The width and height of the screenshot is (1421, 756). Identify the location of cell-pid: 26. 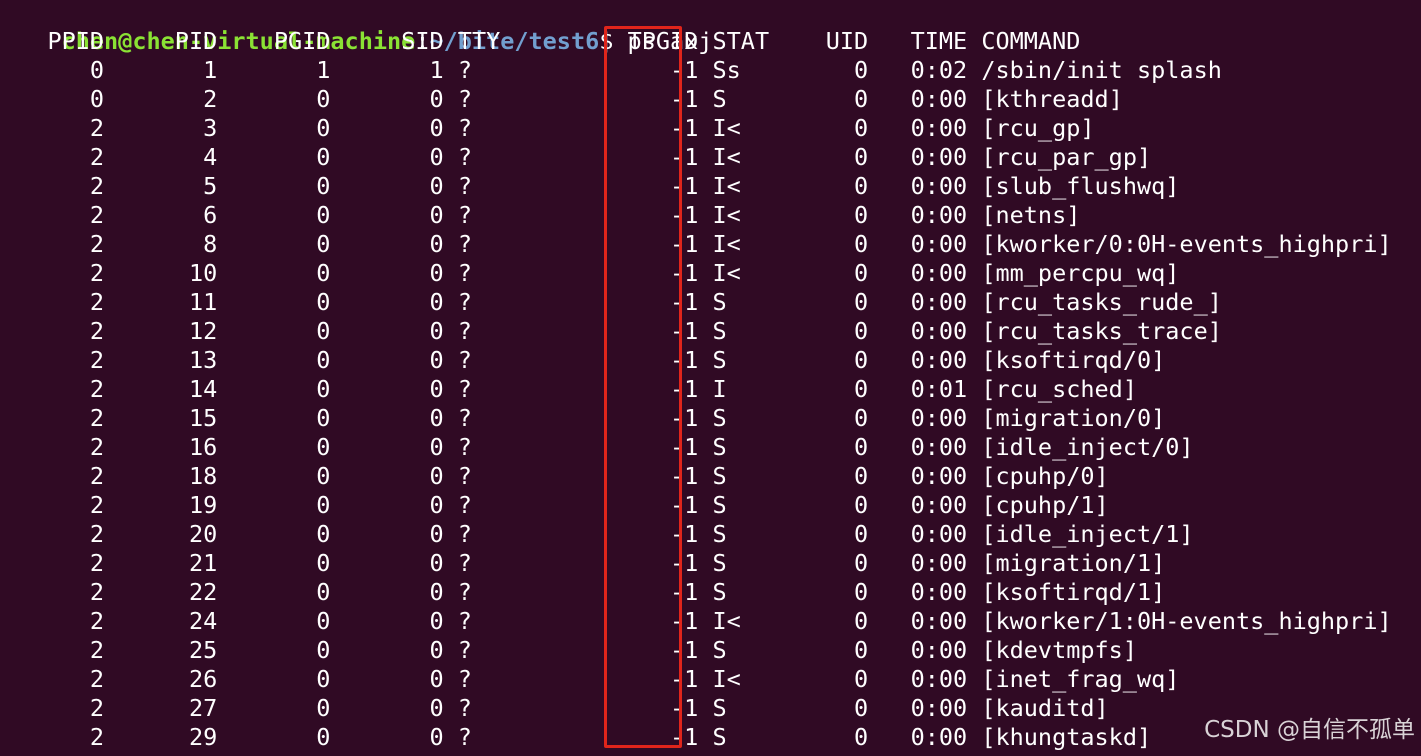
(203, 679).